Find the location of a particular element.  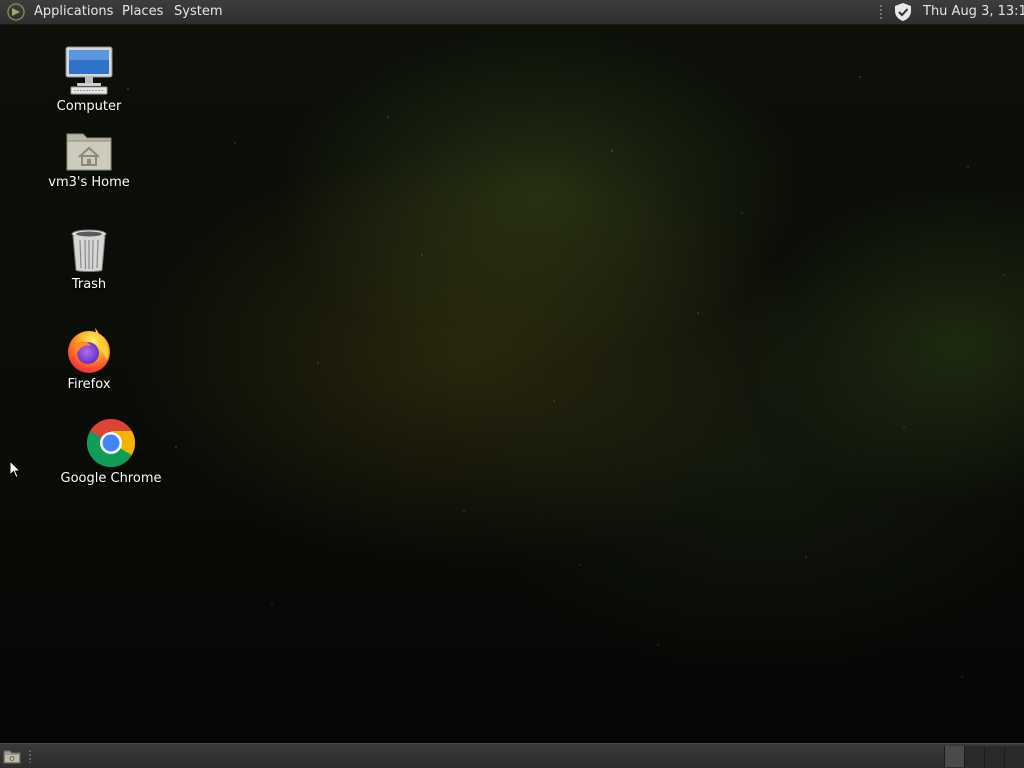

desktop-icon-label: Google Chrome is located at coordinates (111, 478).